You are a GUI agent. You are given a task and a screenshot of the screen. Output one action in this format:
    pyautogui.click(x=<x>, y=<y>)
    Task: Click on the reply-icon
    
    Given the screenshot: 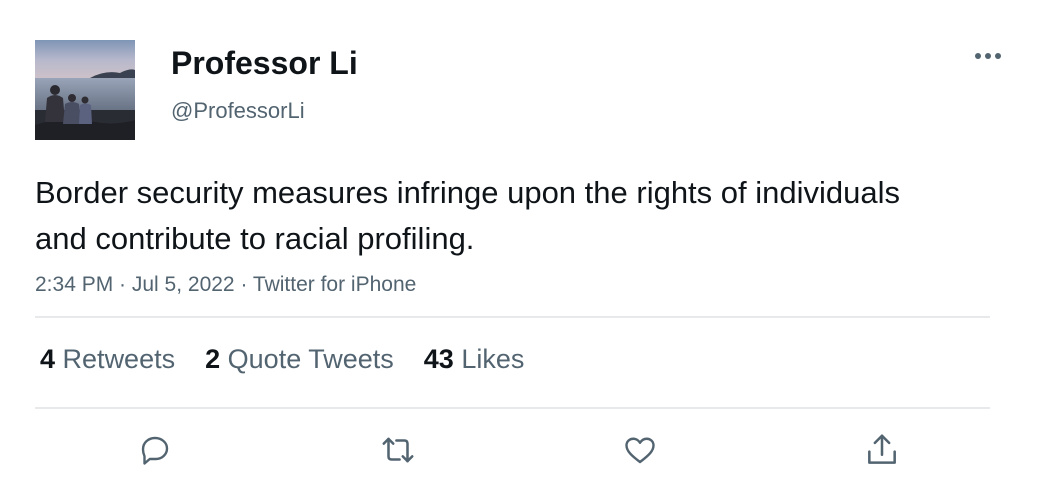 What is the action you would take?
    pyautogui.click(x=155, y=450)
    